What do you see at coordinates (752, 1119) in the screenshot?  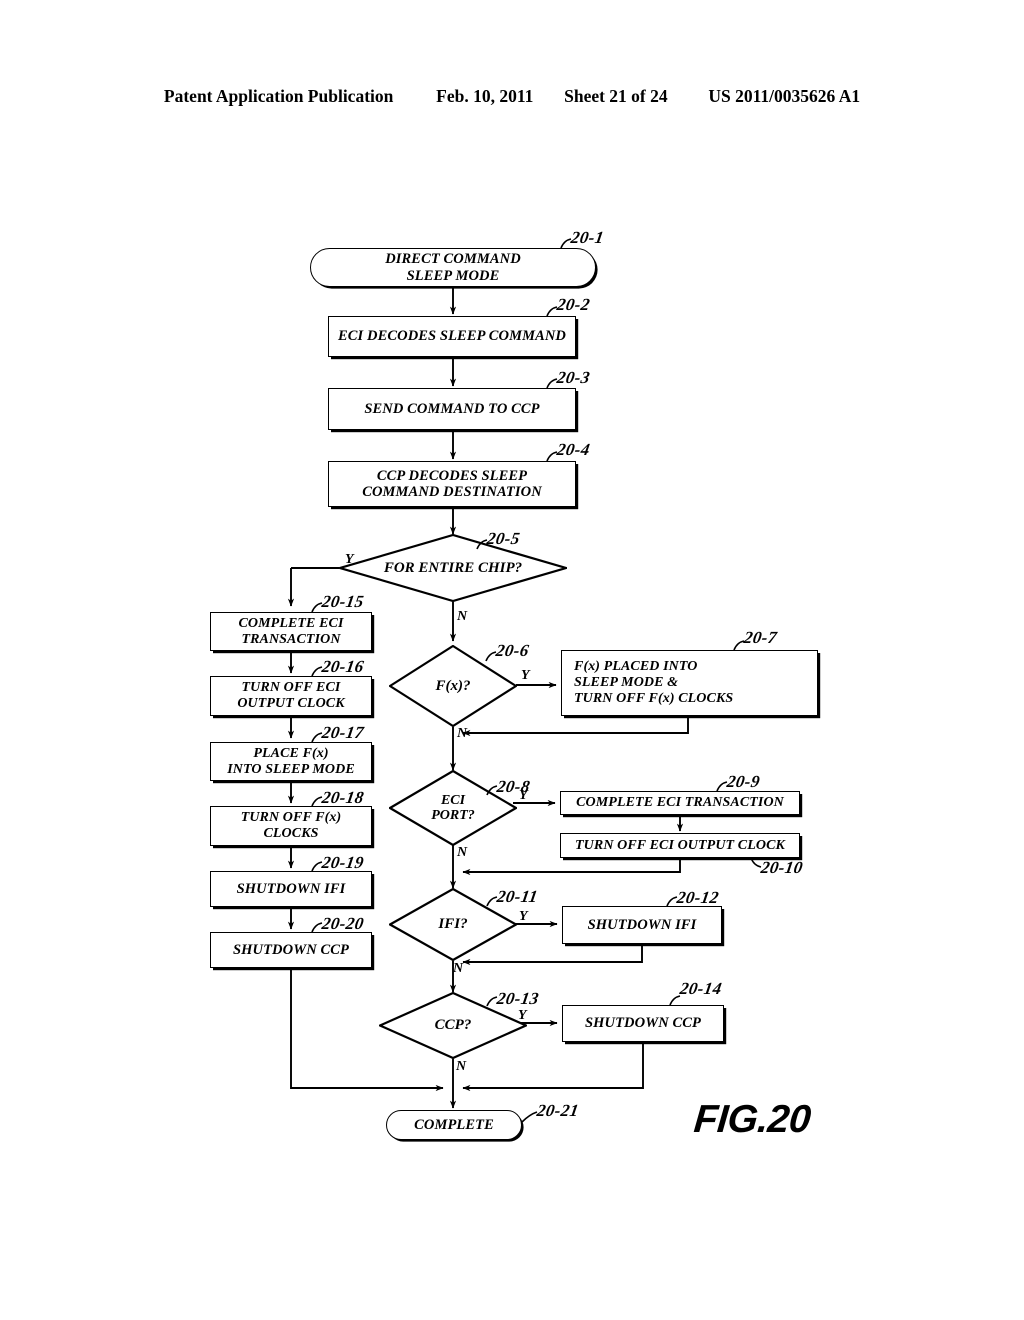 I see `figure-caption: FIG.20` at bounding box center [752, 1119].